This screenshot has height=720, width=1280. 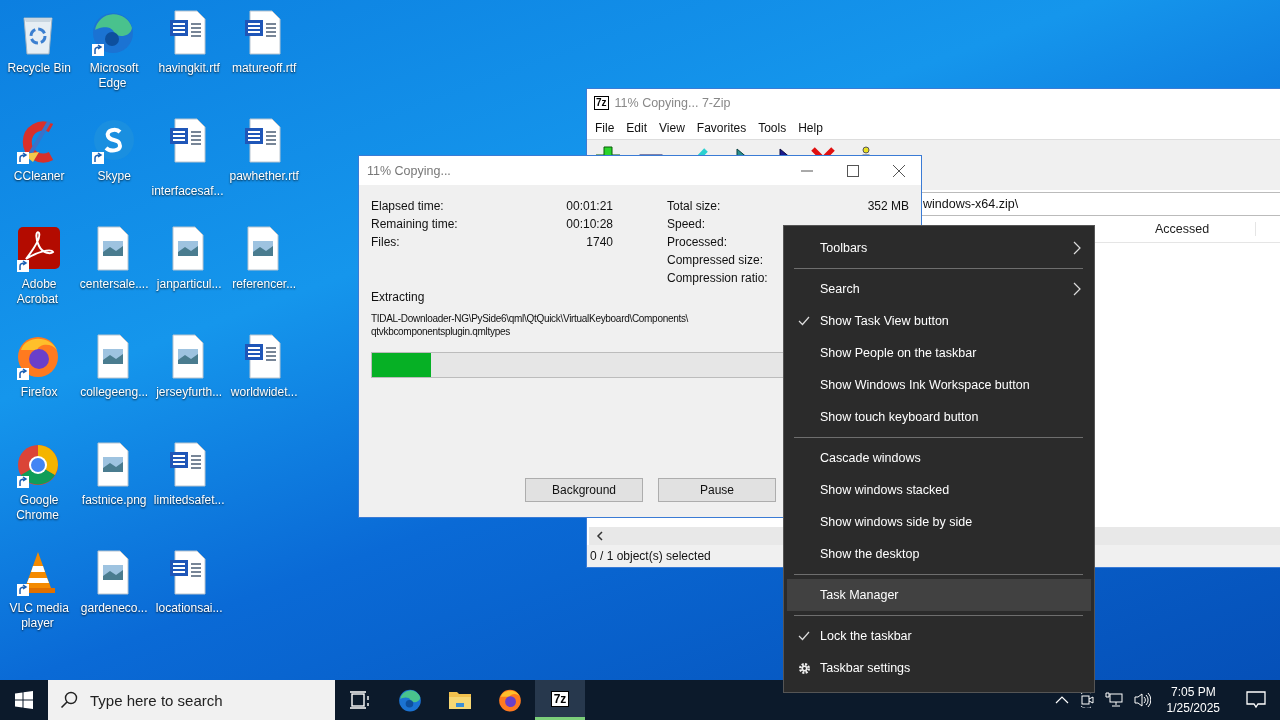 What do you see at coordinates (939, 490) in the screenshot?
I see `context-menu-item: Show windows stacked` at bounding box center [939, 490].